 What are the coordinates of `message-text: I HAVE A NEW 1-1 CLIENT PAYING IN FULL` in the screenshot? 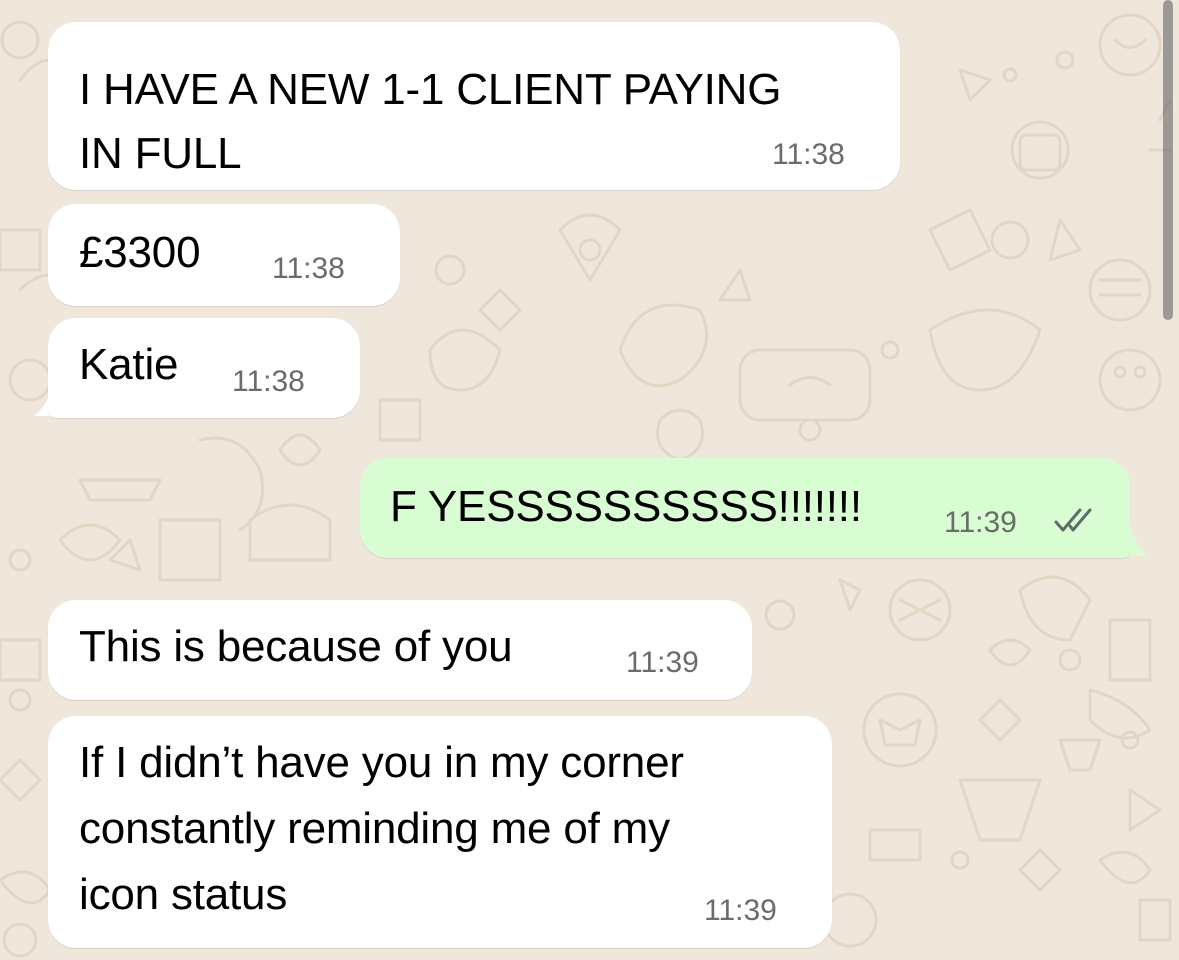 It's located at (430, 121).